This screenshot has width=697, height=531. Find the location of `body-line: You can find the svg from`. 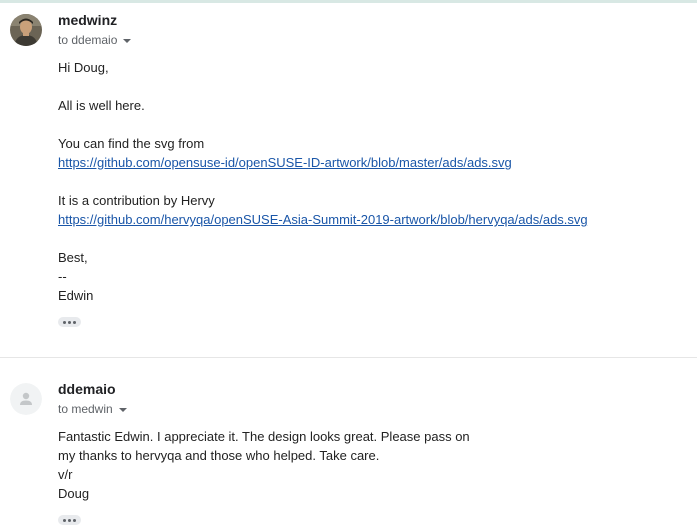

body-line: You can find the svg from is located at coordinates (131, 143).